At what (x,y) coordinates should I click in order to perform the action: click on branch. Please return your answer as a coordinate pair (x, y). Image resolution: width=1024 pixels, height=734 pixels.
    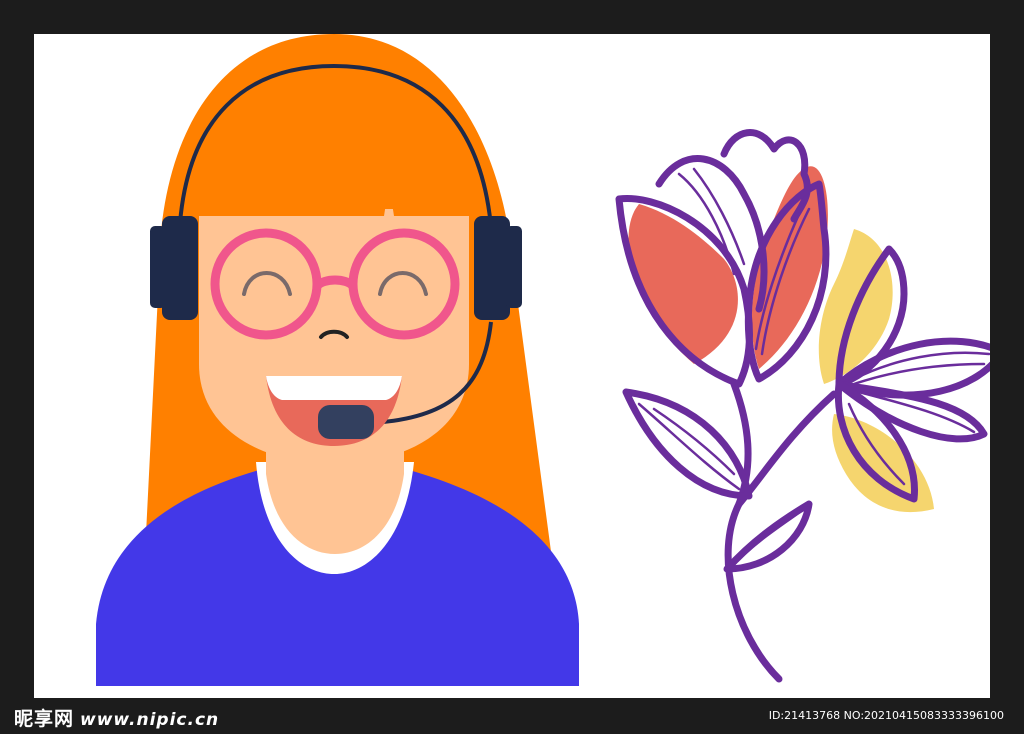
    Looking at the image, I should click on (786, 449).